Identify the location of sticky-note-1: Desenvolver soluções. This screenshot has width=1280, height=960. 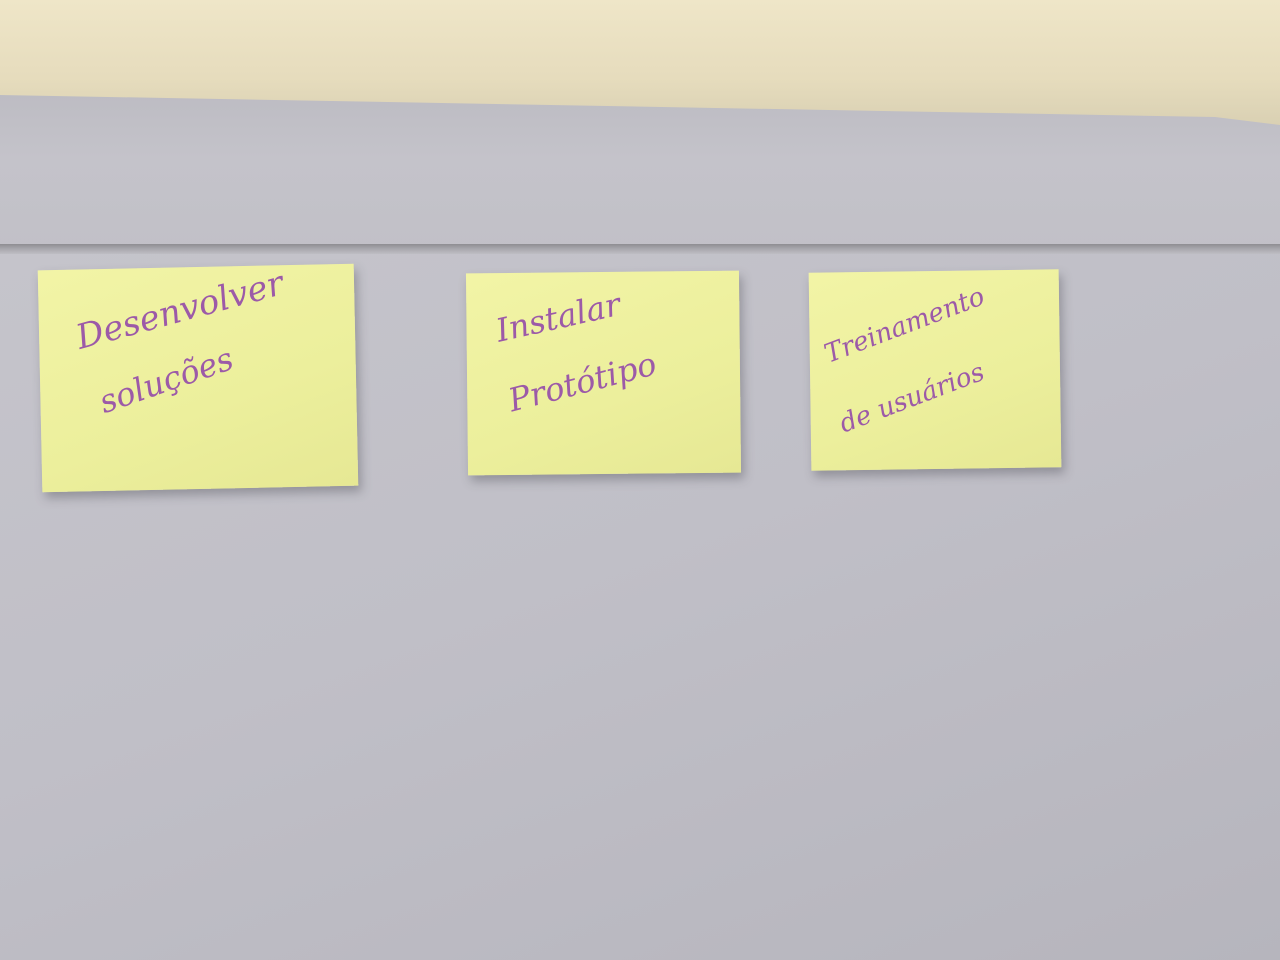
(198, 378).